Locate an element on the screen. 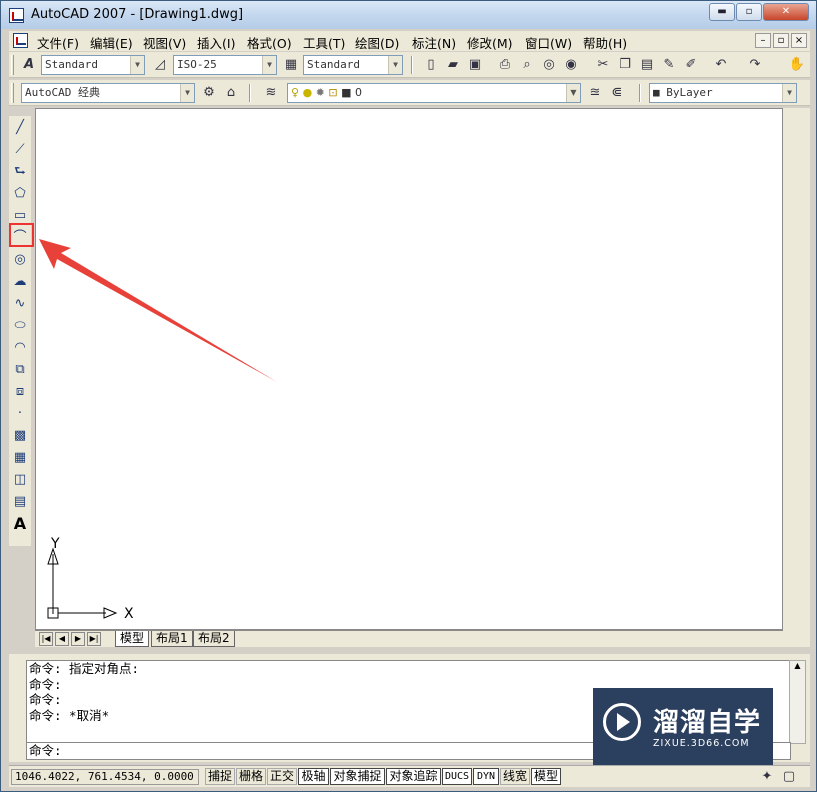  menu-draw: 绘图(D) is located at coordinates (377, 42).